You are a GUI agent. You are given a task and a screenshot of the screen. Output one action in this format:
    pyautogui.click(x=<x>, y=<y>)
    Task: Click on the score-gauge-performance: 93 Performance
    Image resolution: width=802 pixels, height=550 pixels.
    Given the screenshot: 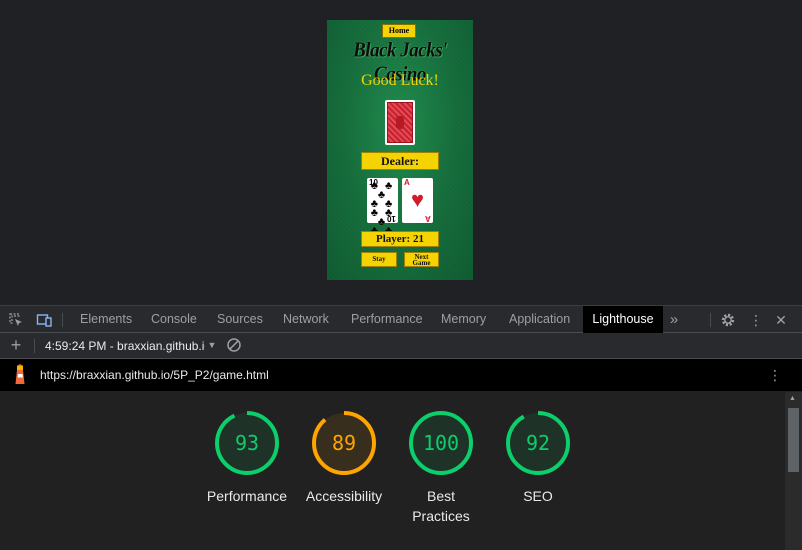 What is the action you would take?
    pyautogui.click(x=247, y=458)
    